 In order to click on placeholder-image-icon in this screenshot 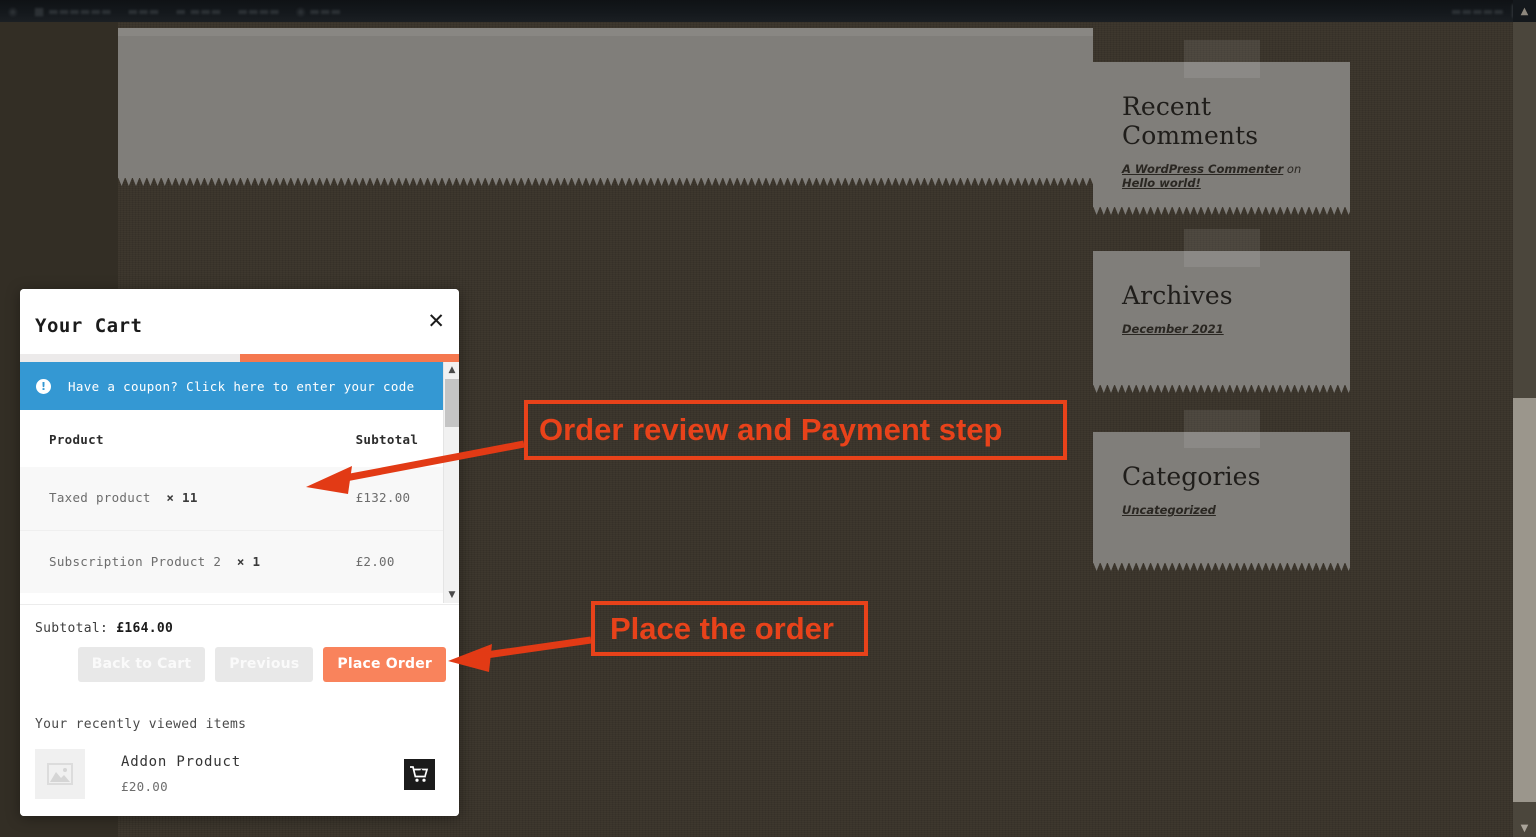, I will do `click(60, 774)`.